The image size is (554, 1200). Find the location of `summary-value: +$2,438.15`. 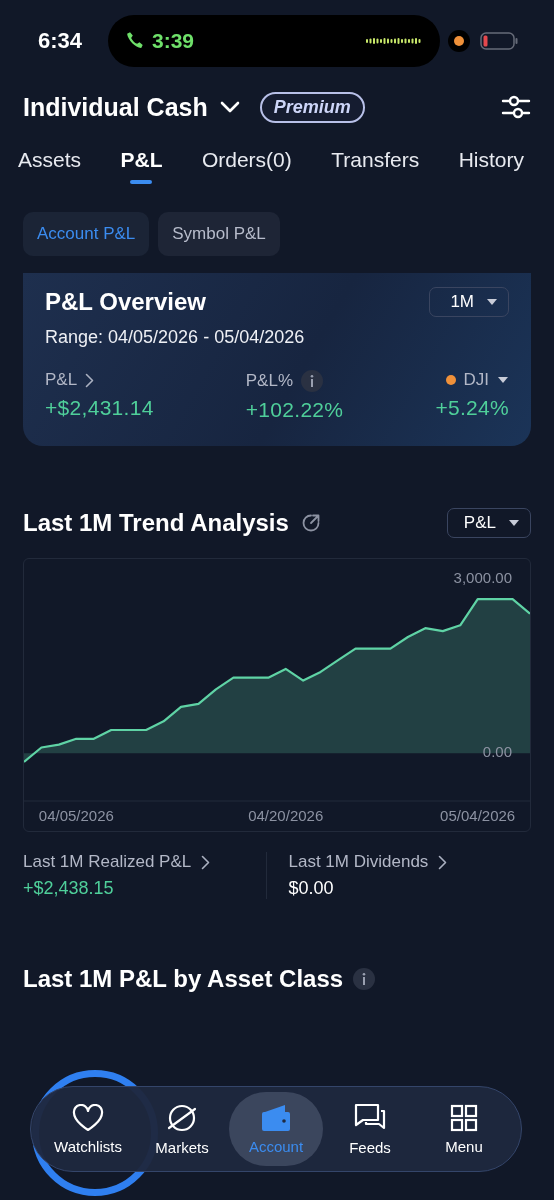

summary-value: +$2,438.15 is located at coordinates (69, 888).